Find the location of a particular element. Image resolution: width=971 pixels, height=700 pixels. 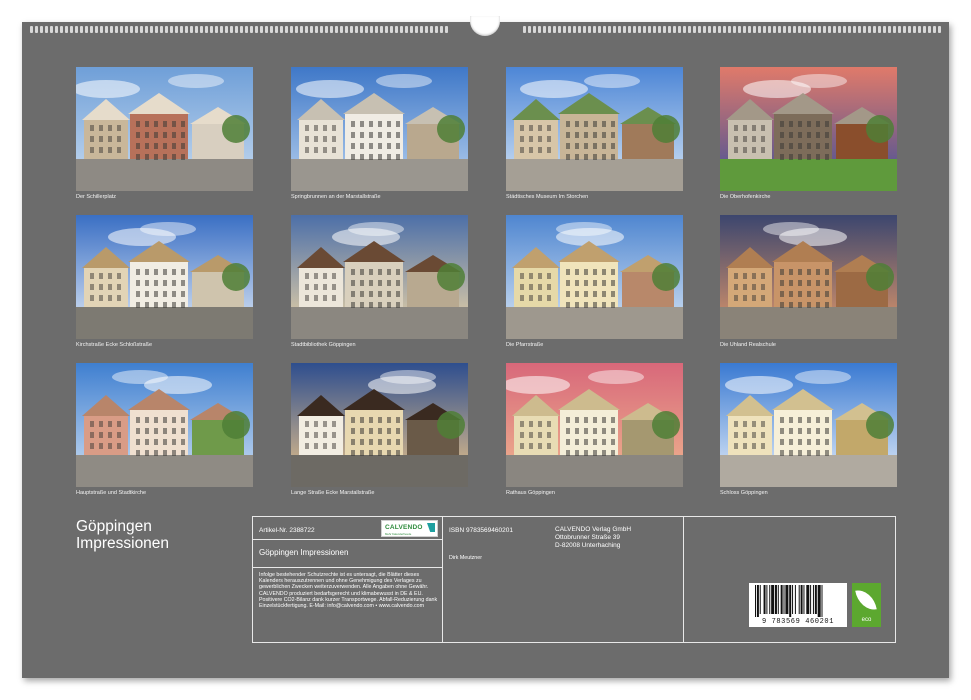

wire-loops-right is located at coordinates (732, 29).